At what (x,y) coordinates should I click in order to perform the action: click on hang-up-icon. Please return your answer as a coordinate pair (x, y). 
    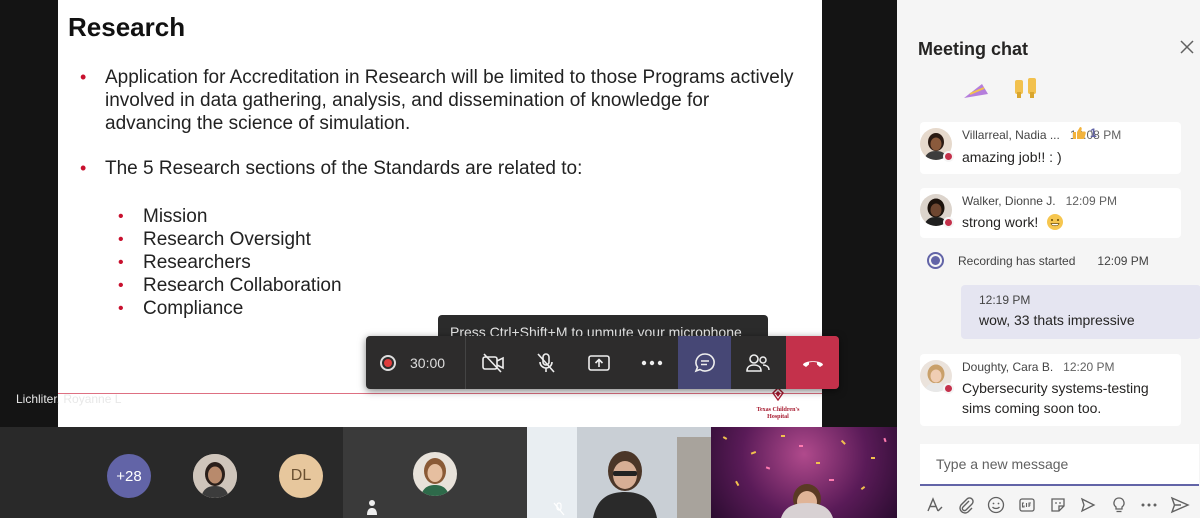
    Looking at the image, I should click on (812, 363).